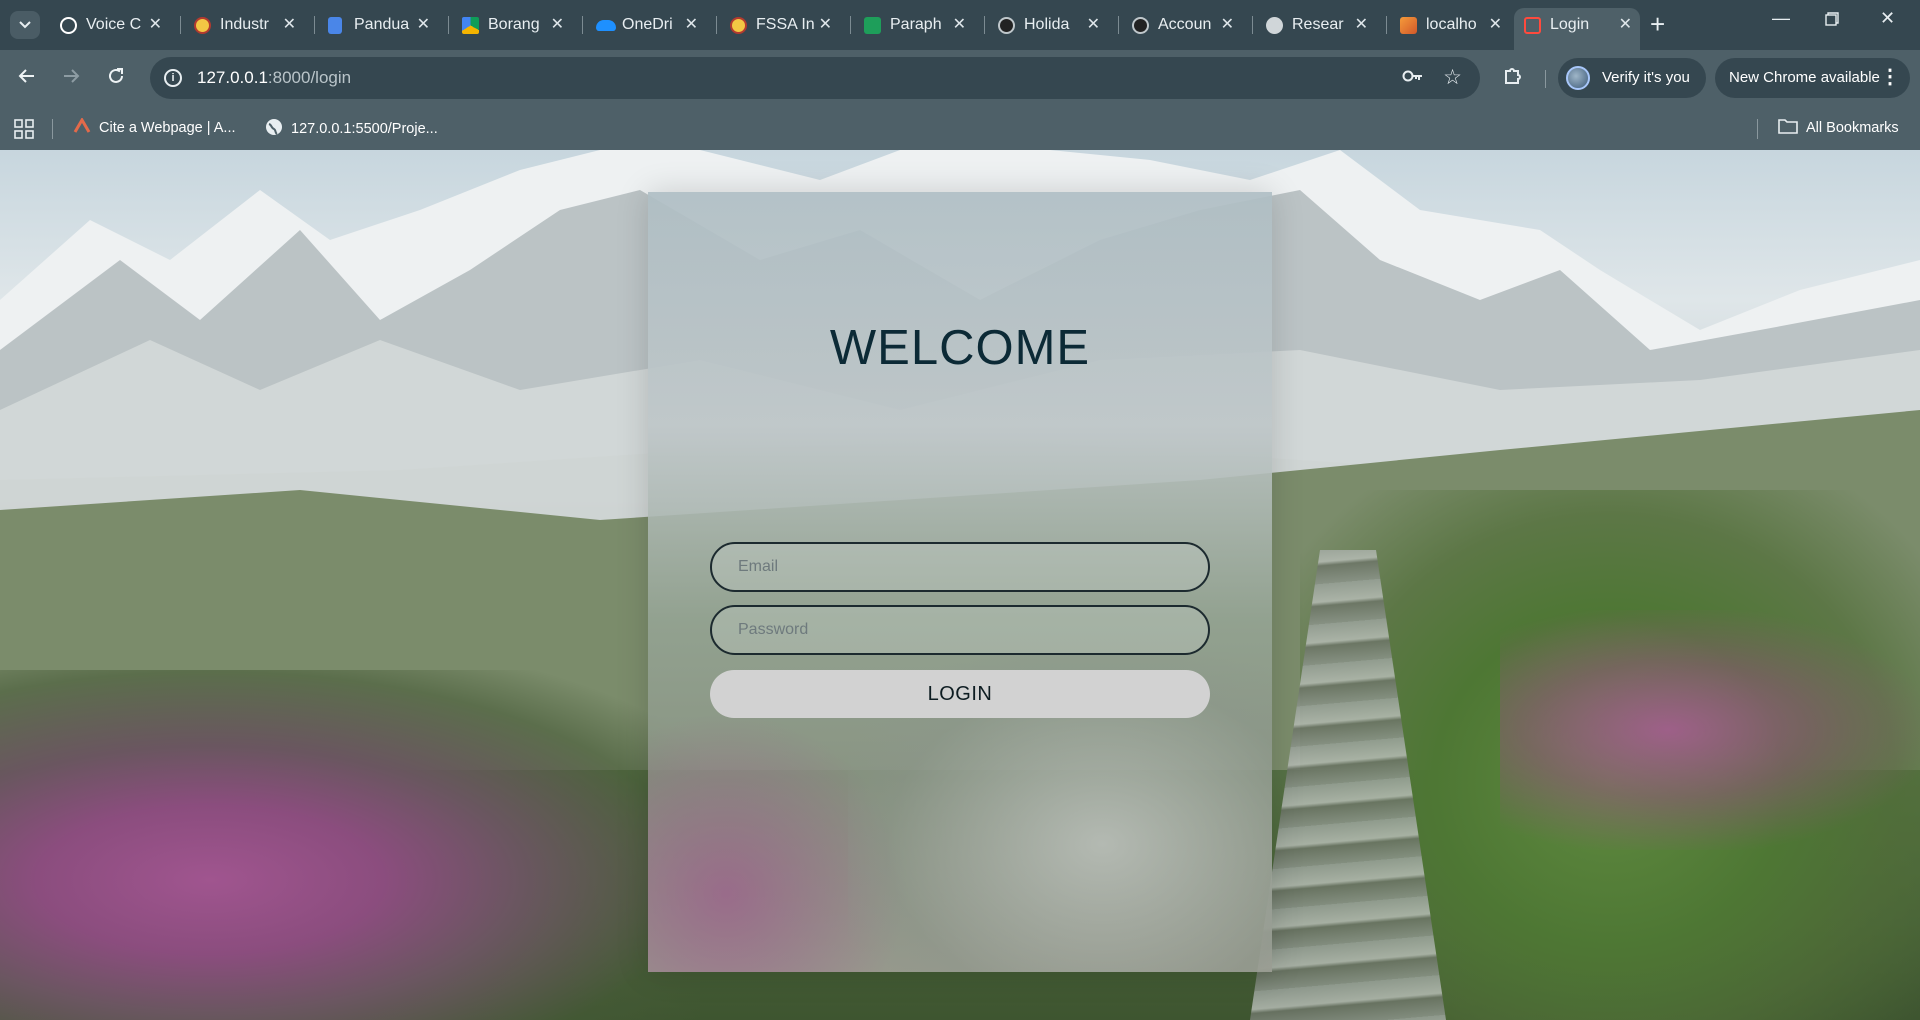  I want to click on background-heather-right, so click(1710, 730).